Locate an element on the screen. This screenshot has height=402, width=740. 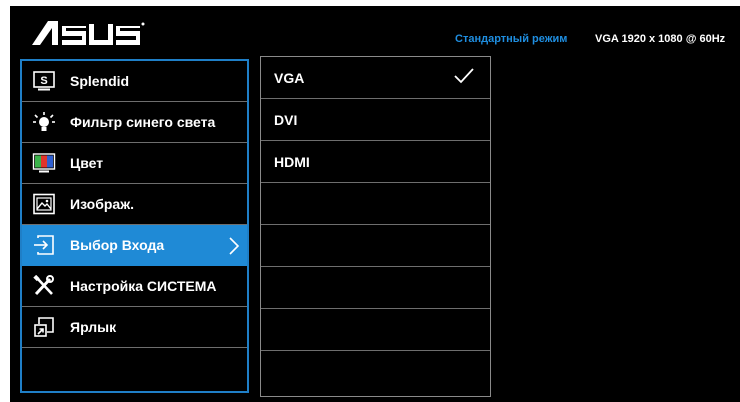
submenu-label-vga: VGA is located at coordinates (289, 78).